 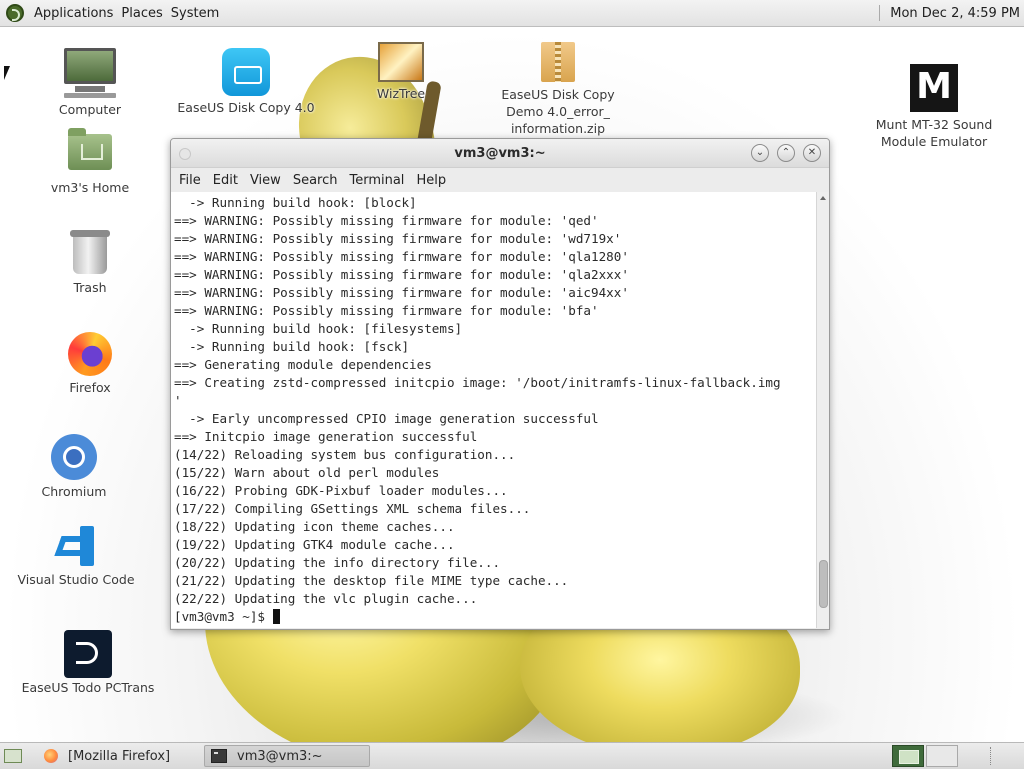 What do you see at coordinates (141, 13) in the screenshot?
I see `menu-places: Places` at bounding box center [141, 13].